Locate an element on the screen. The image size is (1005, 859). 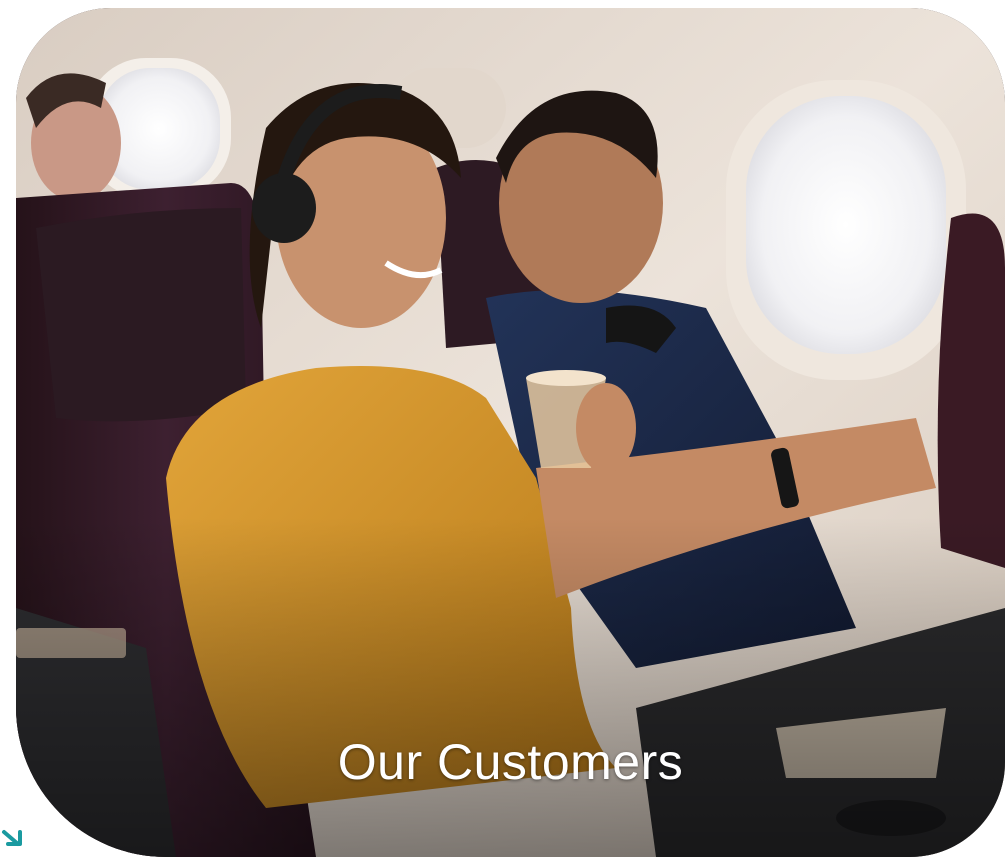
card-title: Our Customers is located at coordinates (510, 762).